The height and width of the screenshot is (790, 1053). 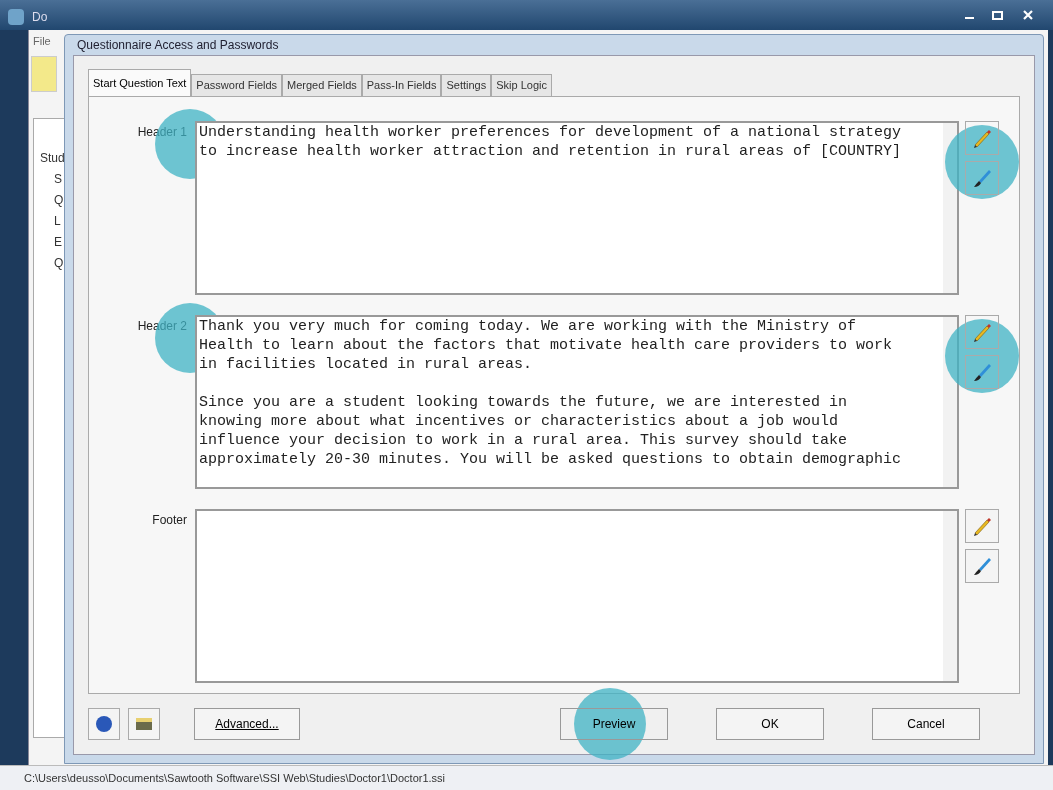 I want to click on dialog-title: Questionnaire Access and Passwords, so click(x=178, y=45).